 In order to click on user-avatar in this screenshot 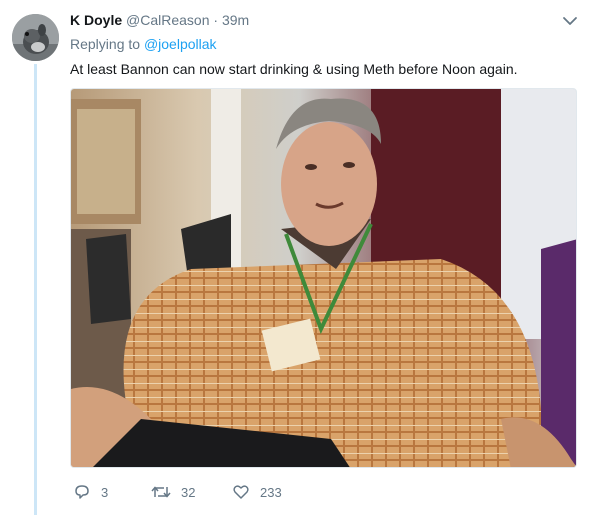, I will do `click(35, 37)`.